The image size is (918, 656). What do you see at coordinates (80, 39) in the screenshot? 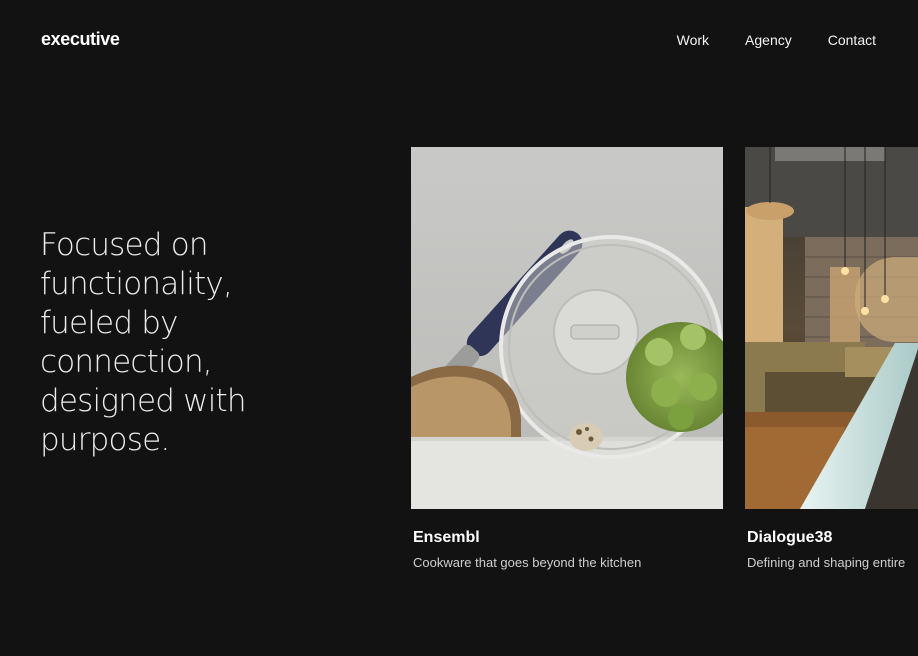
I see `brand-logo: executive` at bounding box center [80, 39].